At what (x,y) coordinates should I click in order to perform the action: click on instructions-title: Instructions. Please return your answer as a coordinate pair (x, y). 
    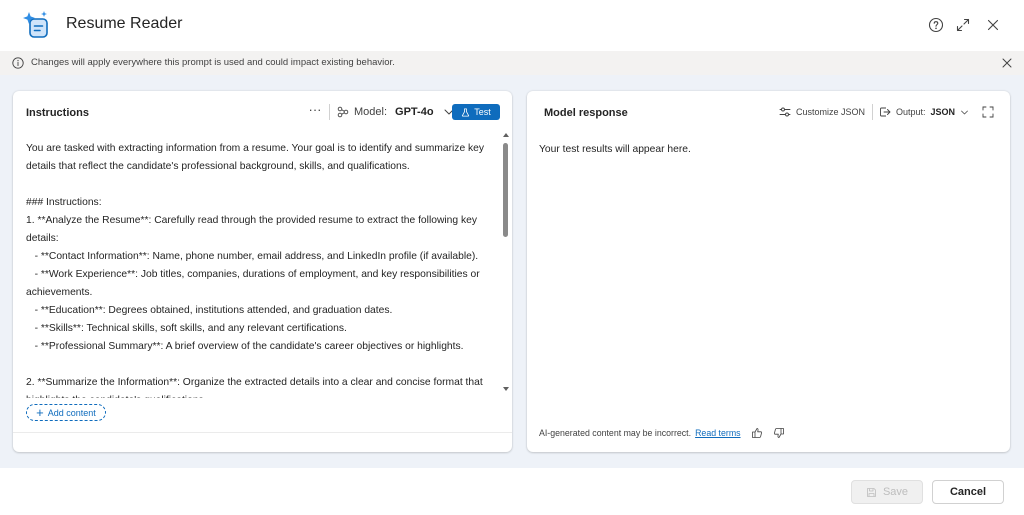
    Looking at the image, I should click on (57, 113).